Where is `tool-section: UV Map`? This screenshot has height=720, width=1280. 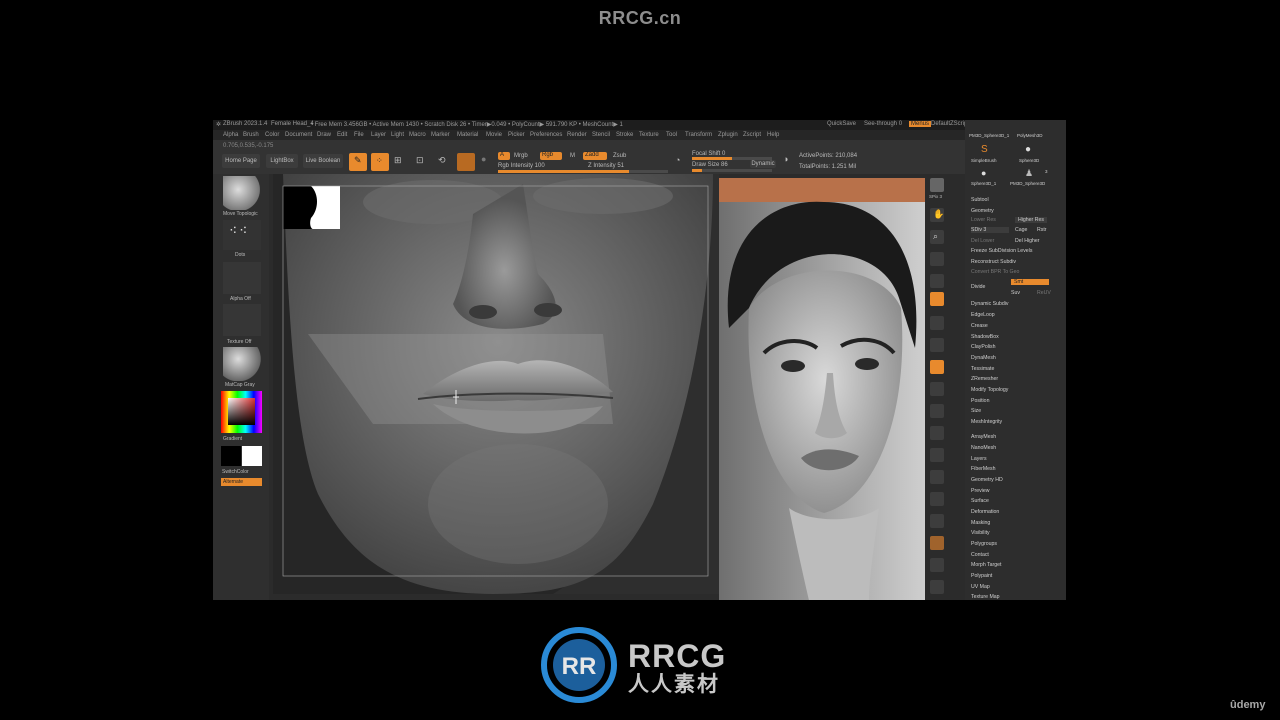
tool-section: UV Map is located at coordinates (980, 587).